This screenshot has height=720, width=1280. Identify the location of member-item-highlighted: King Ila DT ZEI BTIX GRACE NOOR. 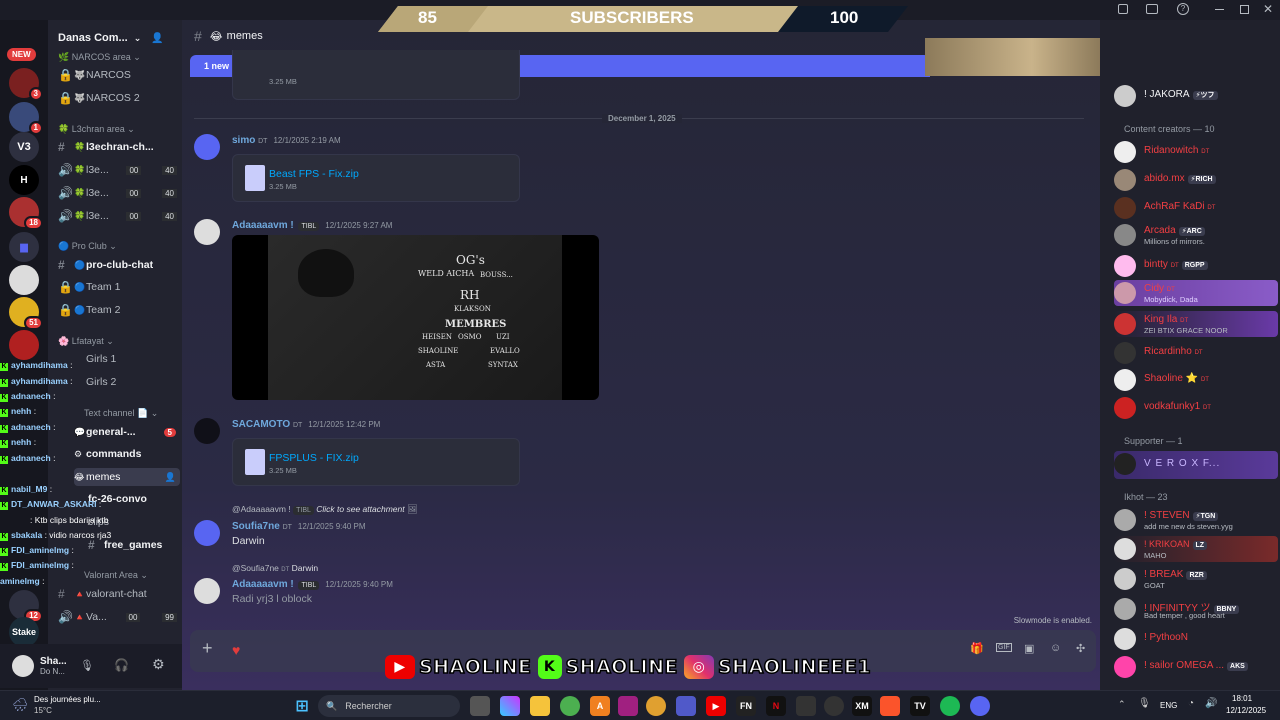
(1196, 324).